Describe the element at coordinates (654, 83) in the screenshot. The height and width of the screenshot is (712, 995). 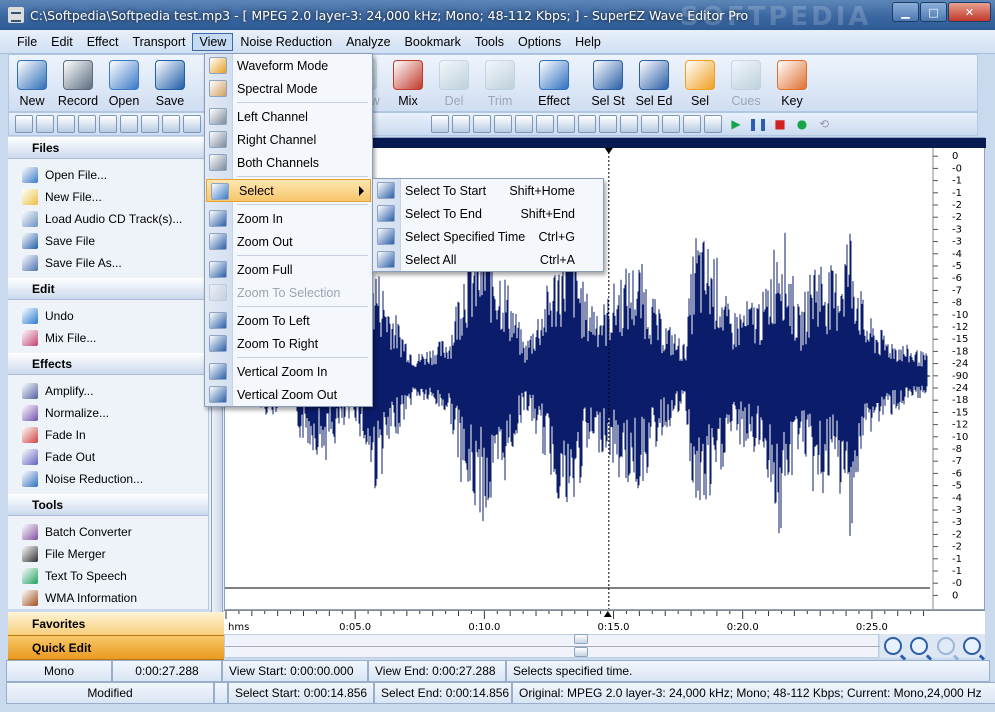
I see `sel-ed-button: Sel Ed` at that location.